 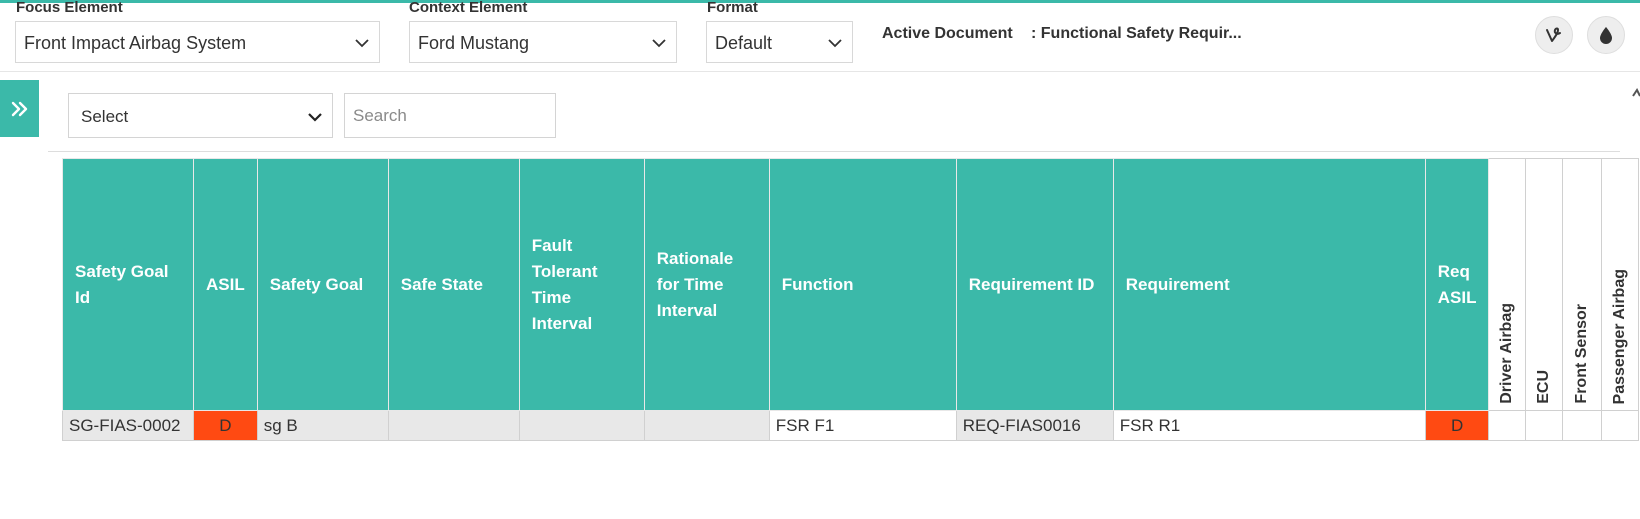 I want to click on col-passenger-airbag-label: Passenger Airbag, so click(x=1620, y=336).